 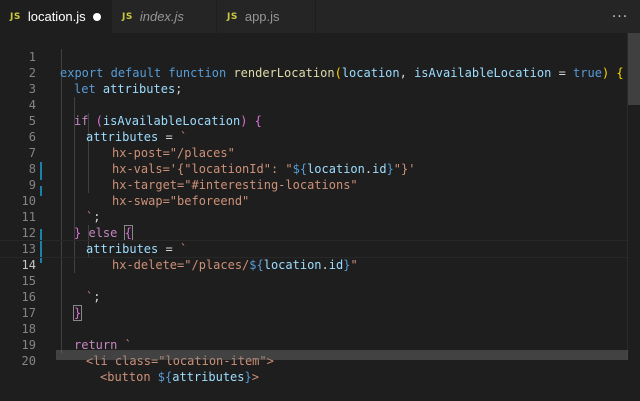 I want to click on code-line: 13 hx-delete="/places/${location.id}", so click(x=314, y=248).